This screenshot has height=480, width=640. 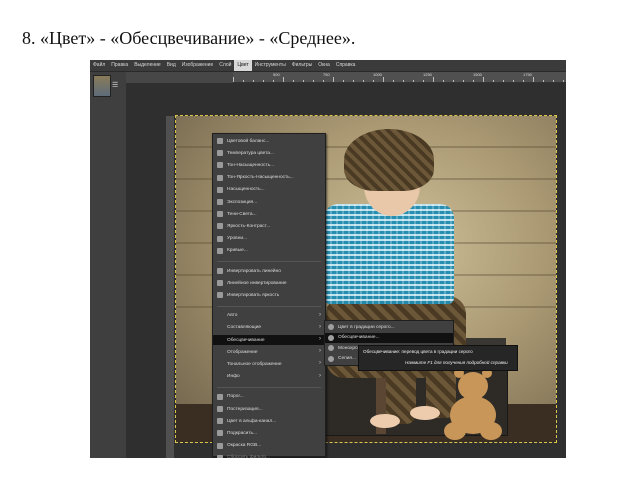 What do you see at coordinates (276, 74) in the screenshot?
I see `ruler-label: 500` at bounding box center [276, 74].